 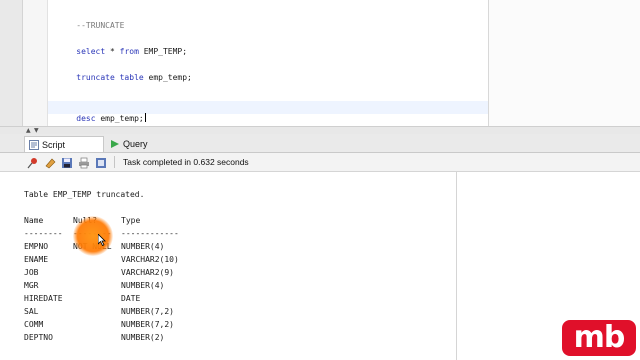 I want to click on header-underline-type: ------------, so click(x=150, y=233).